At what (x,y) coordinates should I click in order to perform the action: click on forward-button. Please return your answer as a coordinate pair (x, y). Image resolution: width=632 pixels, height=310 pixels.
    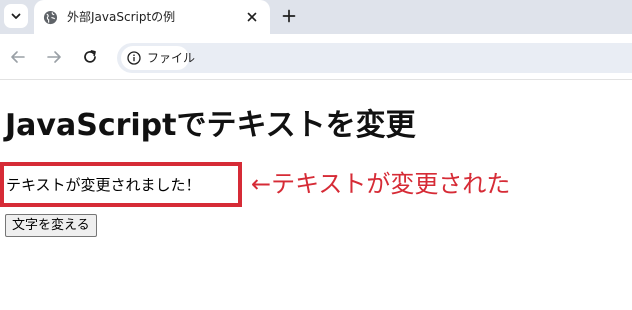
    Looking at the image, I should click on (54, 57).